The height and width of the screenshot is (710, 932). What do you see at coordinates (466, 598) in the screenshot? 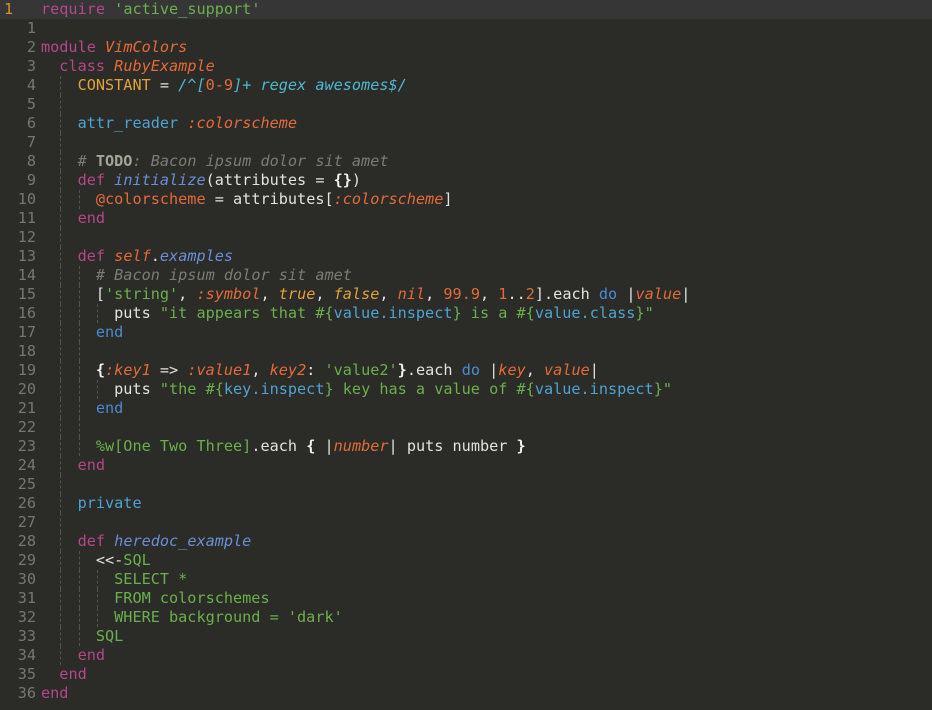
I see `code-line: 31 FROM colorschemes` at bounding box center [466, 598].